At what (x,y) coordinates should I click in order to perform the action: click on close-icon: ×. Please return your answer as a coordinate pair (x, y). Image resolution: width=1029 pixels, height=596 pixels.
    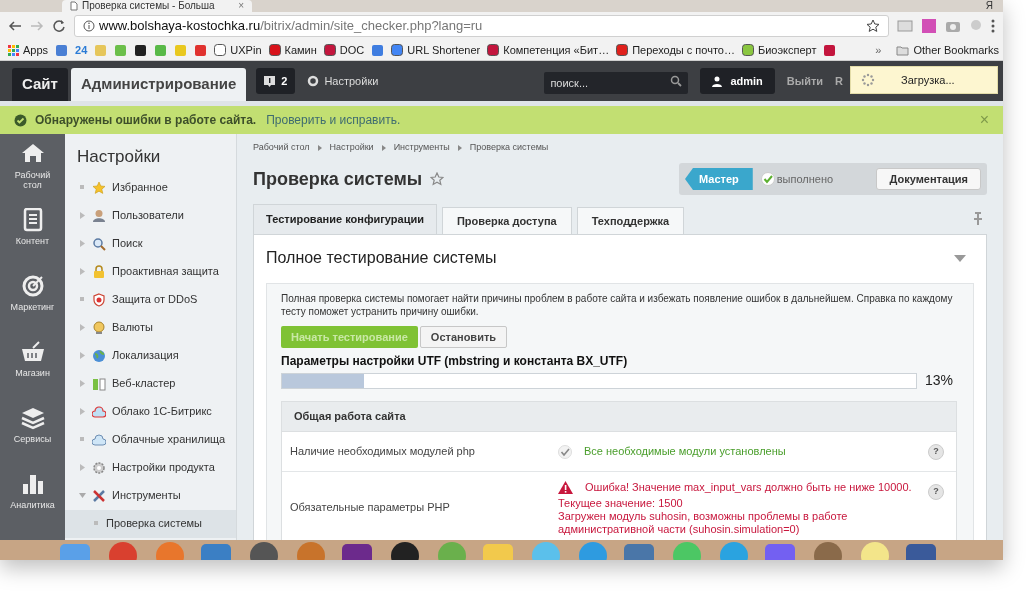
    Looking at the image, I should click on (241, 6).